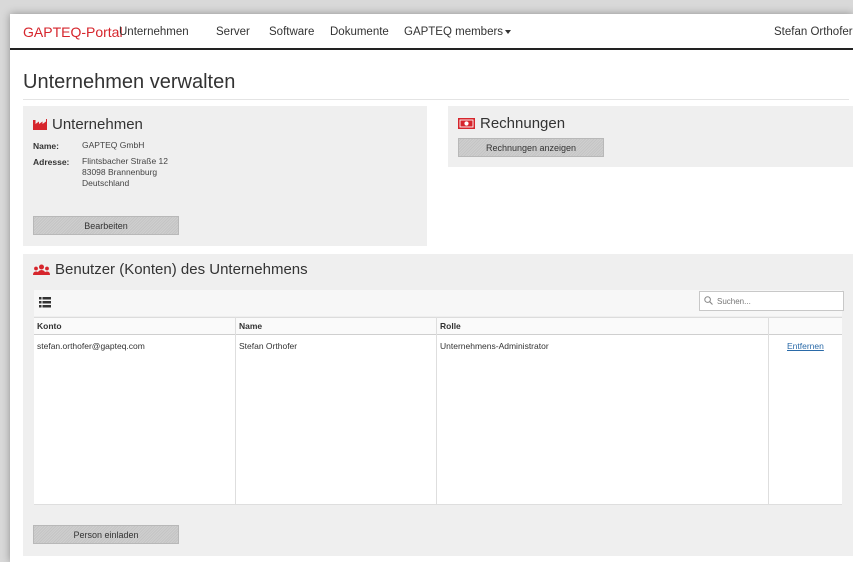  I want to click on company-heading: Unternehmen, so click(88, 125).